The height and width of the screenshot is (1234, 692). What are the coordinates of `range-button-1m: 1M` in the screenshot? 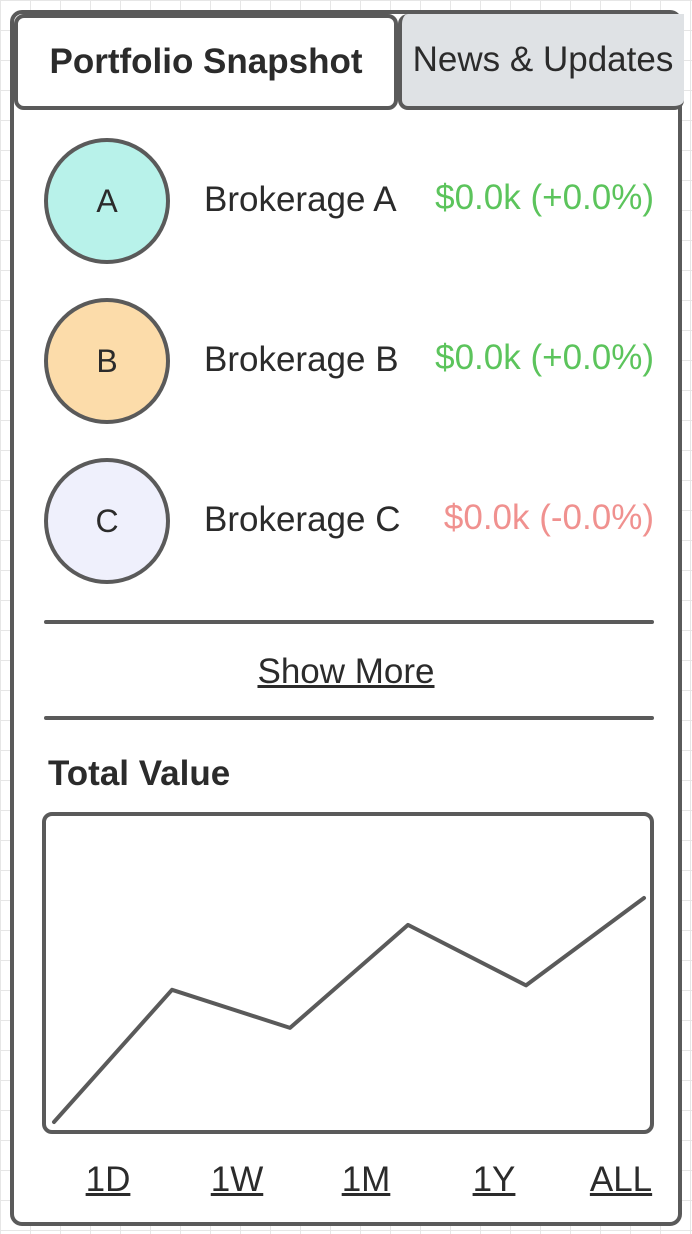 It's located at (366, 1180).